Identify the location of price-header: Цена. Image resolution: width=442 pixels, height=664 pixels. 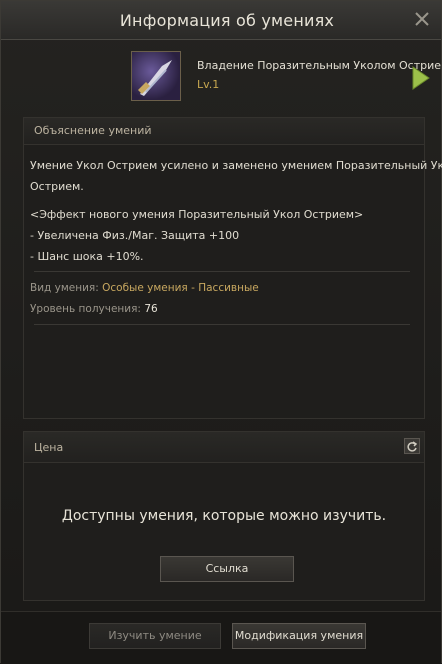
(224, 447).